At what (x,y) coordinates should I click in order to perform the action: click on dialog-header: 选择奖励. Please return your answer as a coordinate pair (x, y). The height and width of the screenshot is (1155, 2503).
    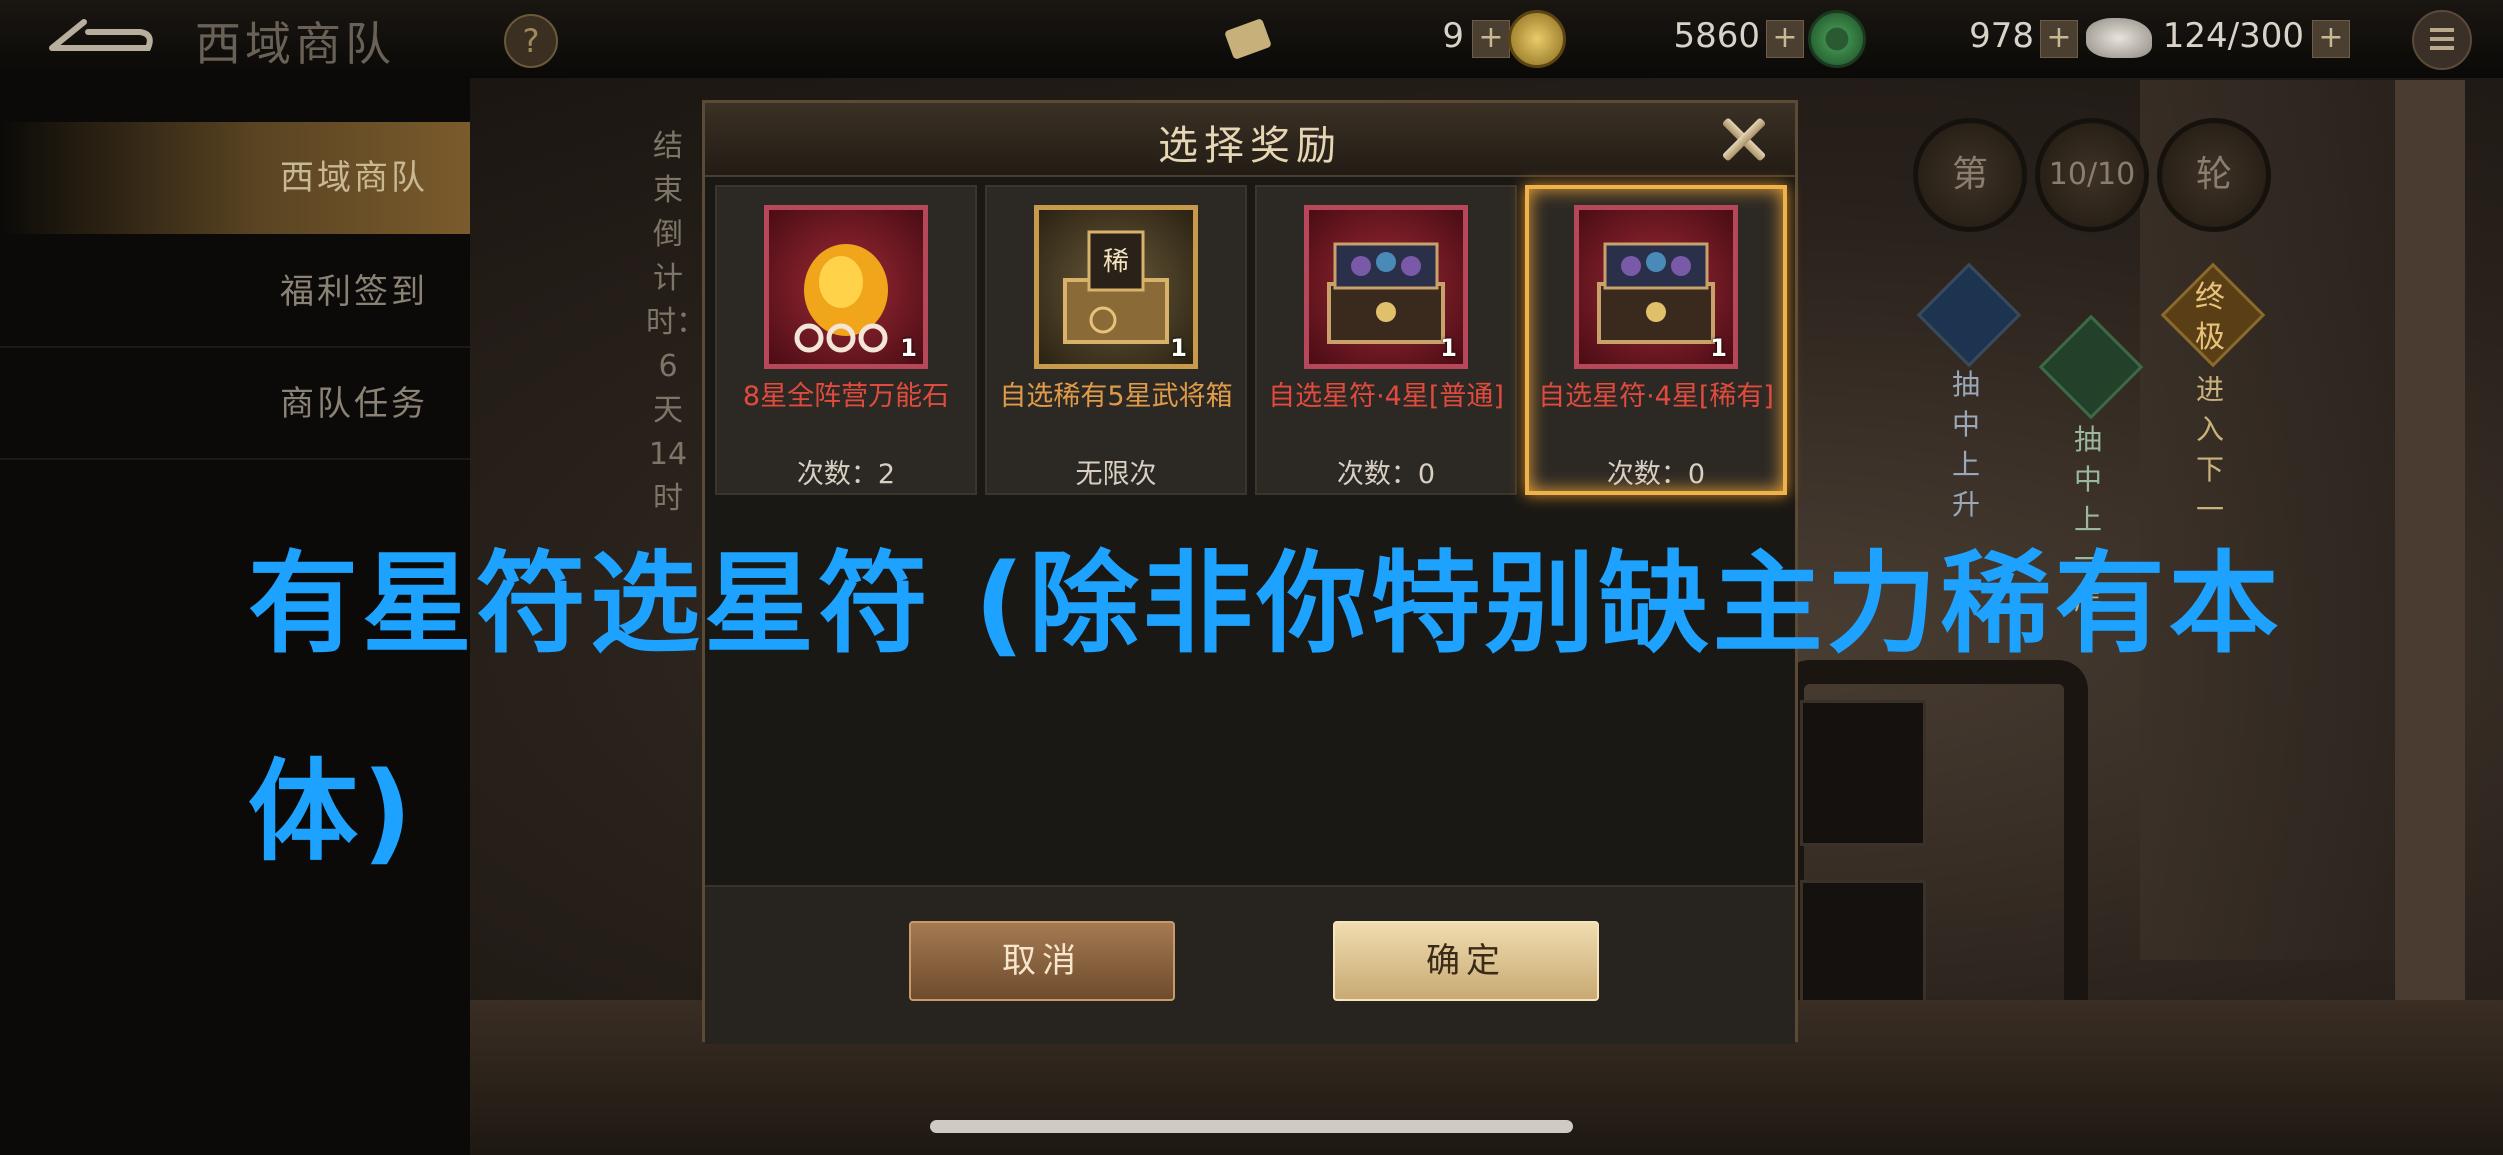
    Looking at the image, I should click on (1250, 140).